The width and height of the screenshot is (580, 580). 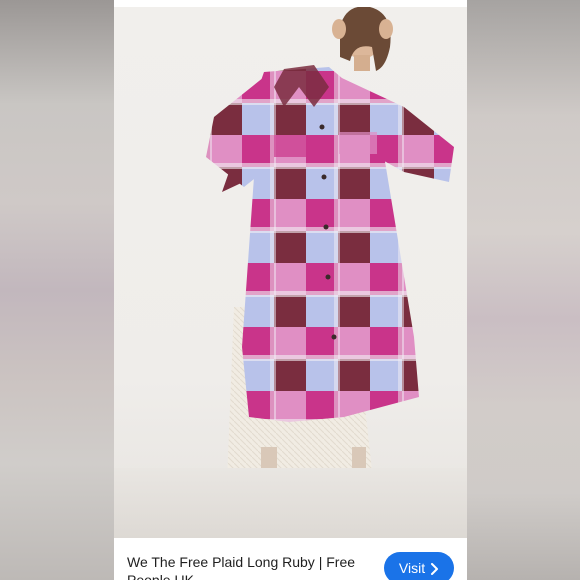 I want to click on chest-pocket-left, so click(x=292, y=146).